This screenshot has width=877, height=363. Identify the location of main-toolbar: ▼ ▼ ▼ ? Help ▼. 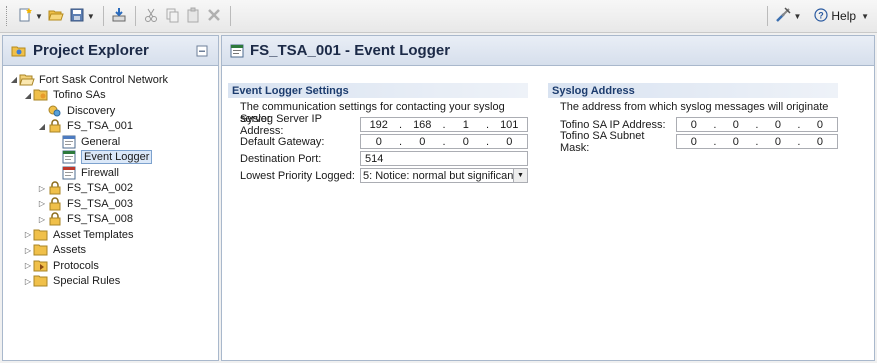
(438, 16).